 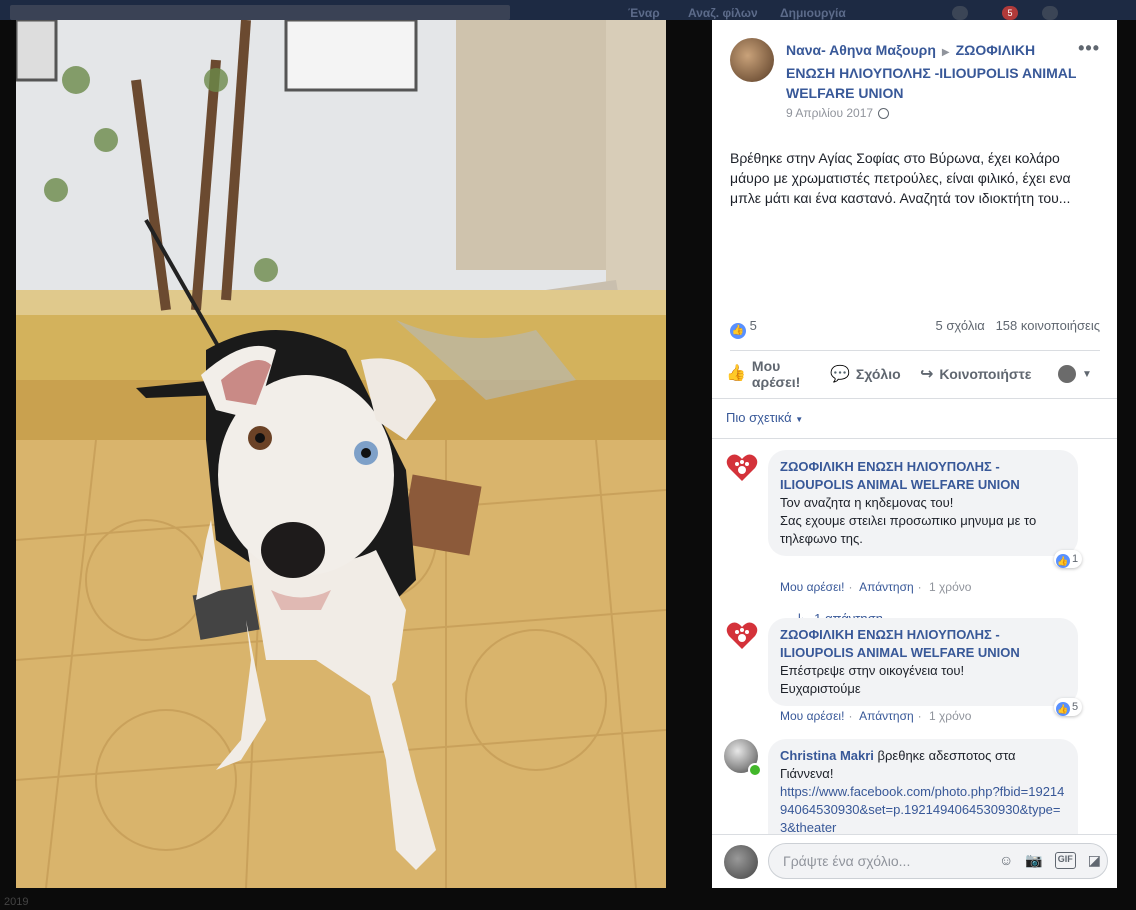 I want to click on post-actions: 👍 Μου αρέσει! 💬 Σχόλιο ↪ Κοινοποιήστε ▼, so click(x=912, y=374).